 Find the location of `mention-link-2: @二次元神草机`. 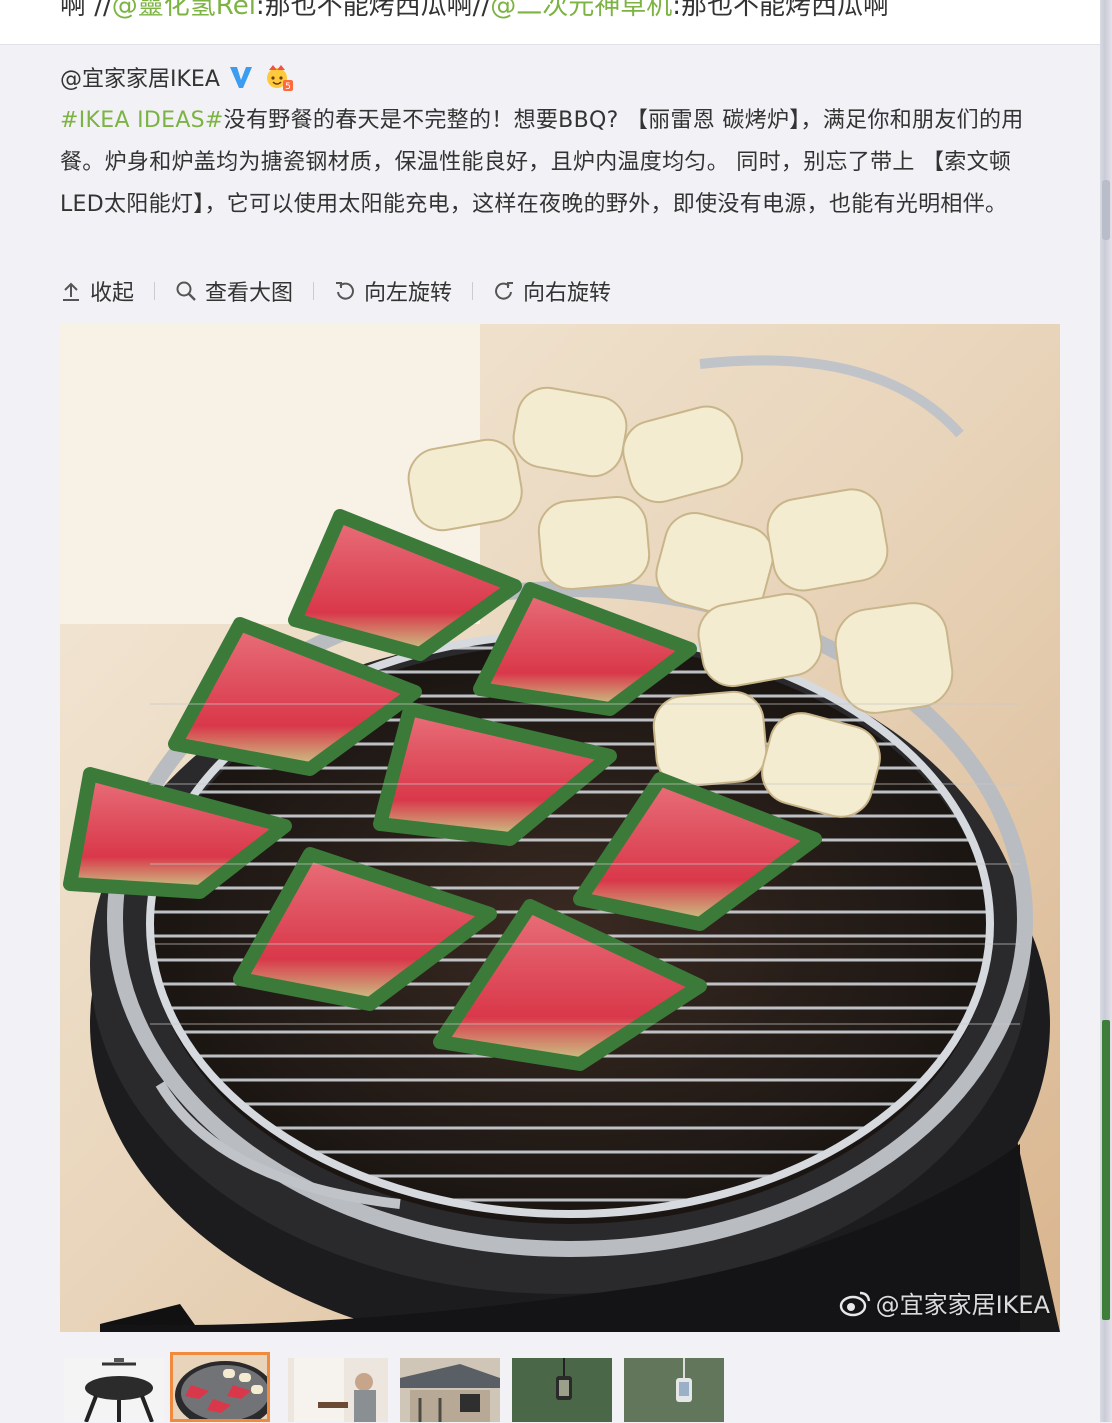

mention-link-2: @二次元神草机 is located at coordinates (581, 10).